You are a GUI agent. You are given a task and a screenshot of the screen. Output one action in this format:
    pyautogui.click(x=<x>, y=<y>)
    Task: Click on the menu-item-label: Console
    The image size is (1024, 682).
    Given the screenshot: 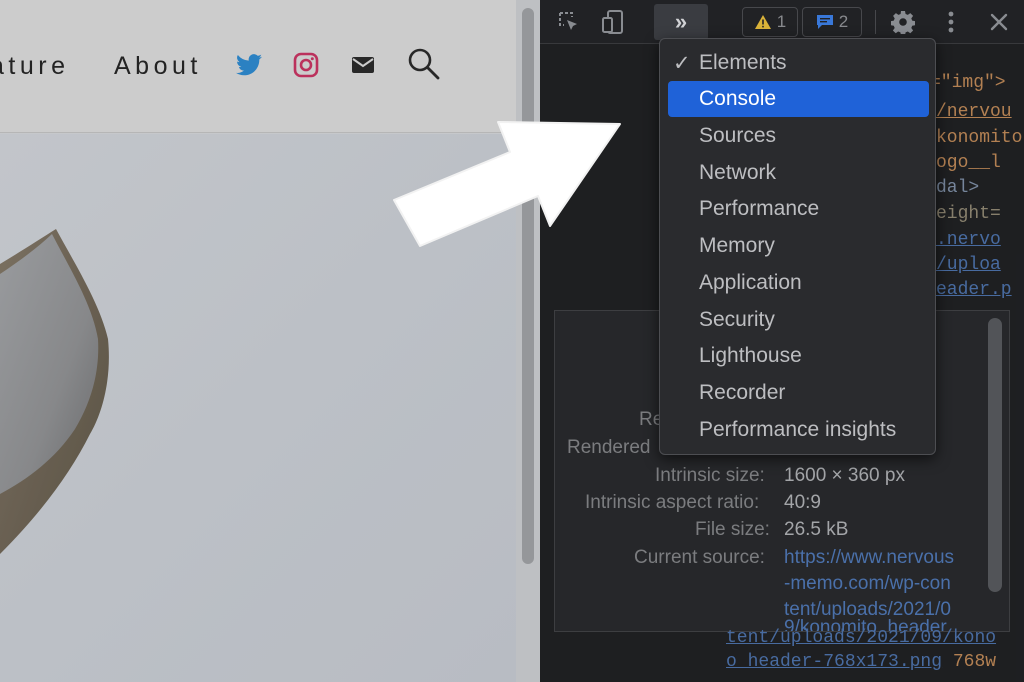 What is the action you would take?
    pyautogui.click(x=738, y=98)
    